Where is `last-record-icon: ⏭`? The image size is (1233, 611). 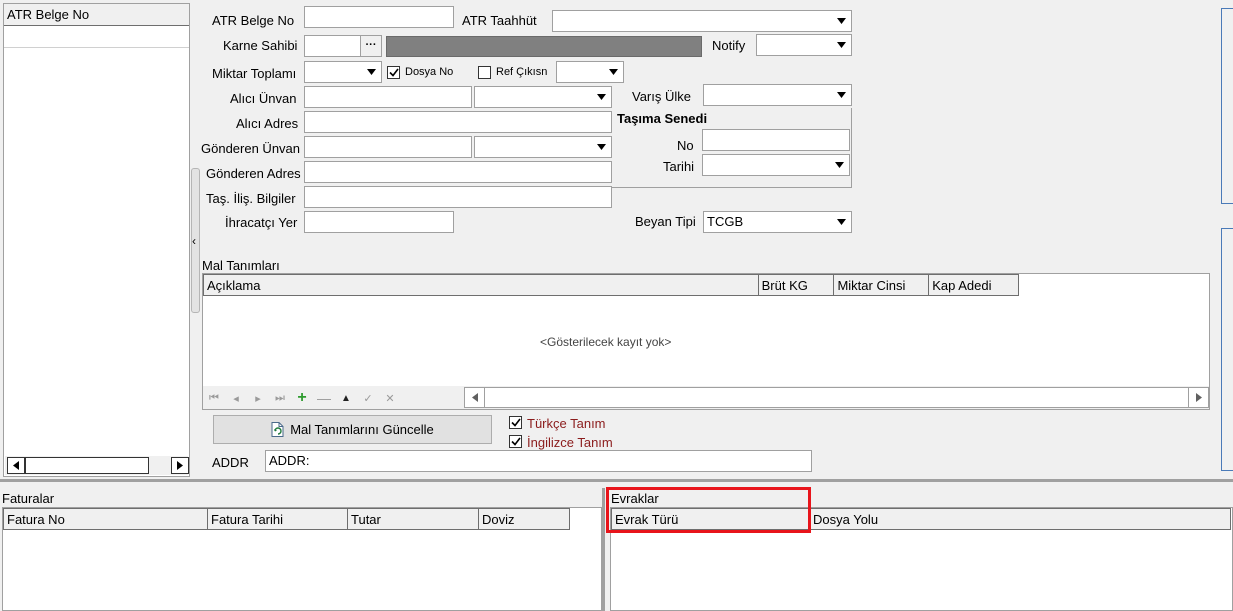 last-record-icon: ⏭ is located at coordinates (280, 398).